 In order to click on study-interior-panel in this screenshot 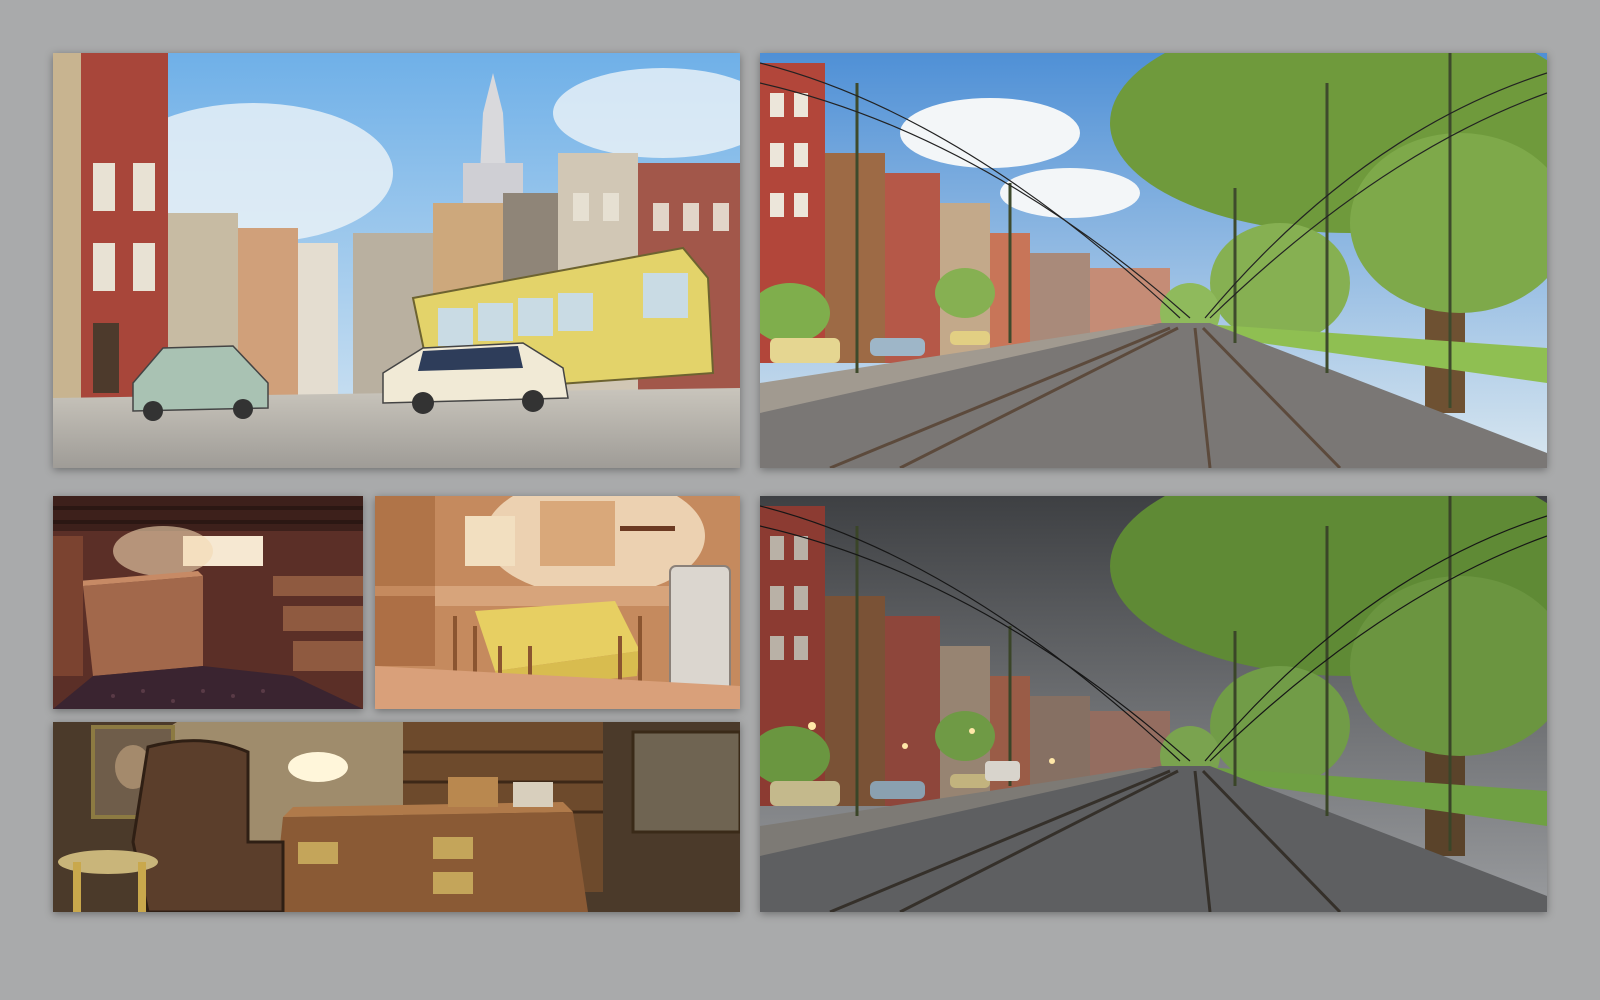, I will do `click(396, 817)`.